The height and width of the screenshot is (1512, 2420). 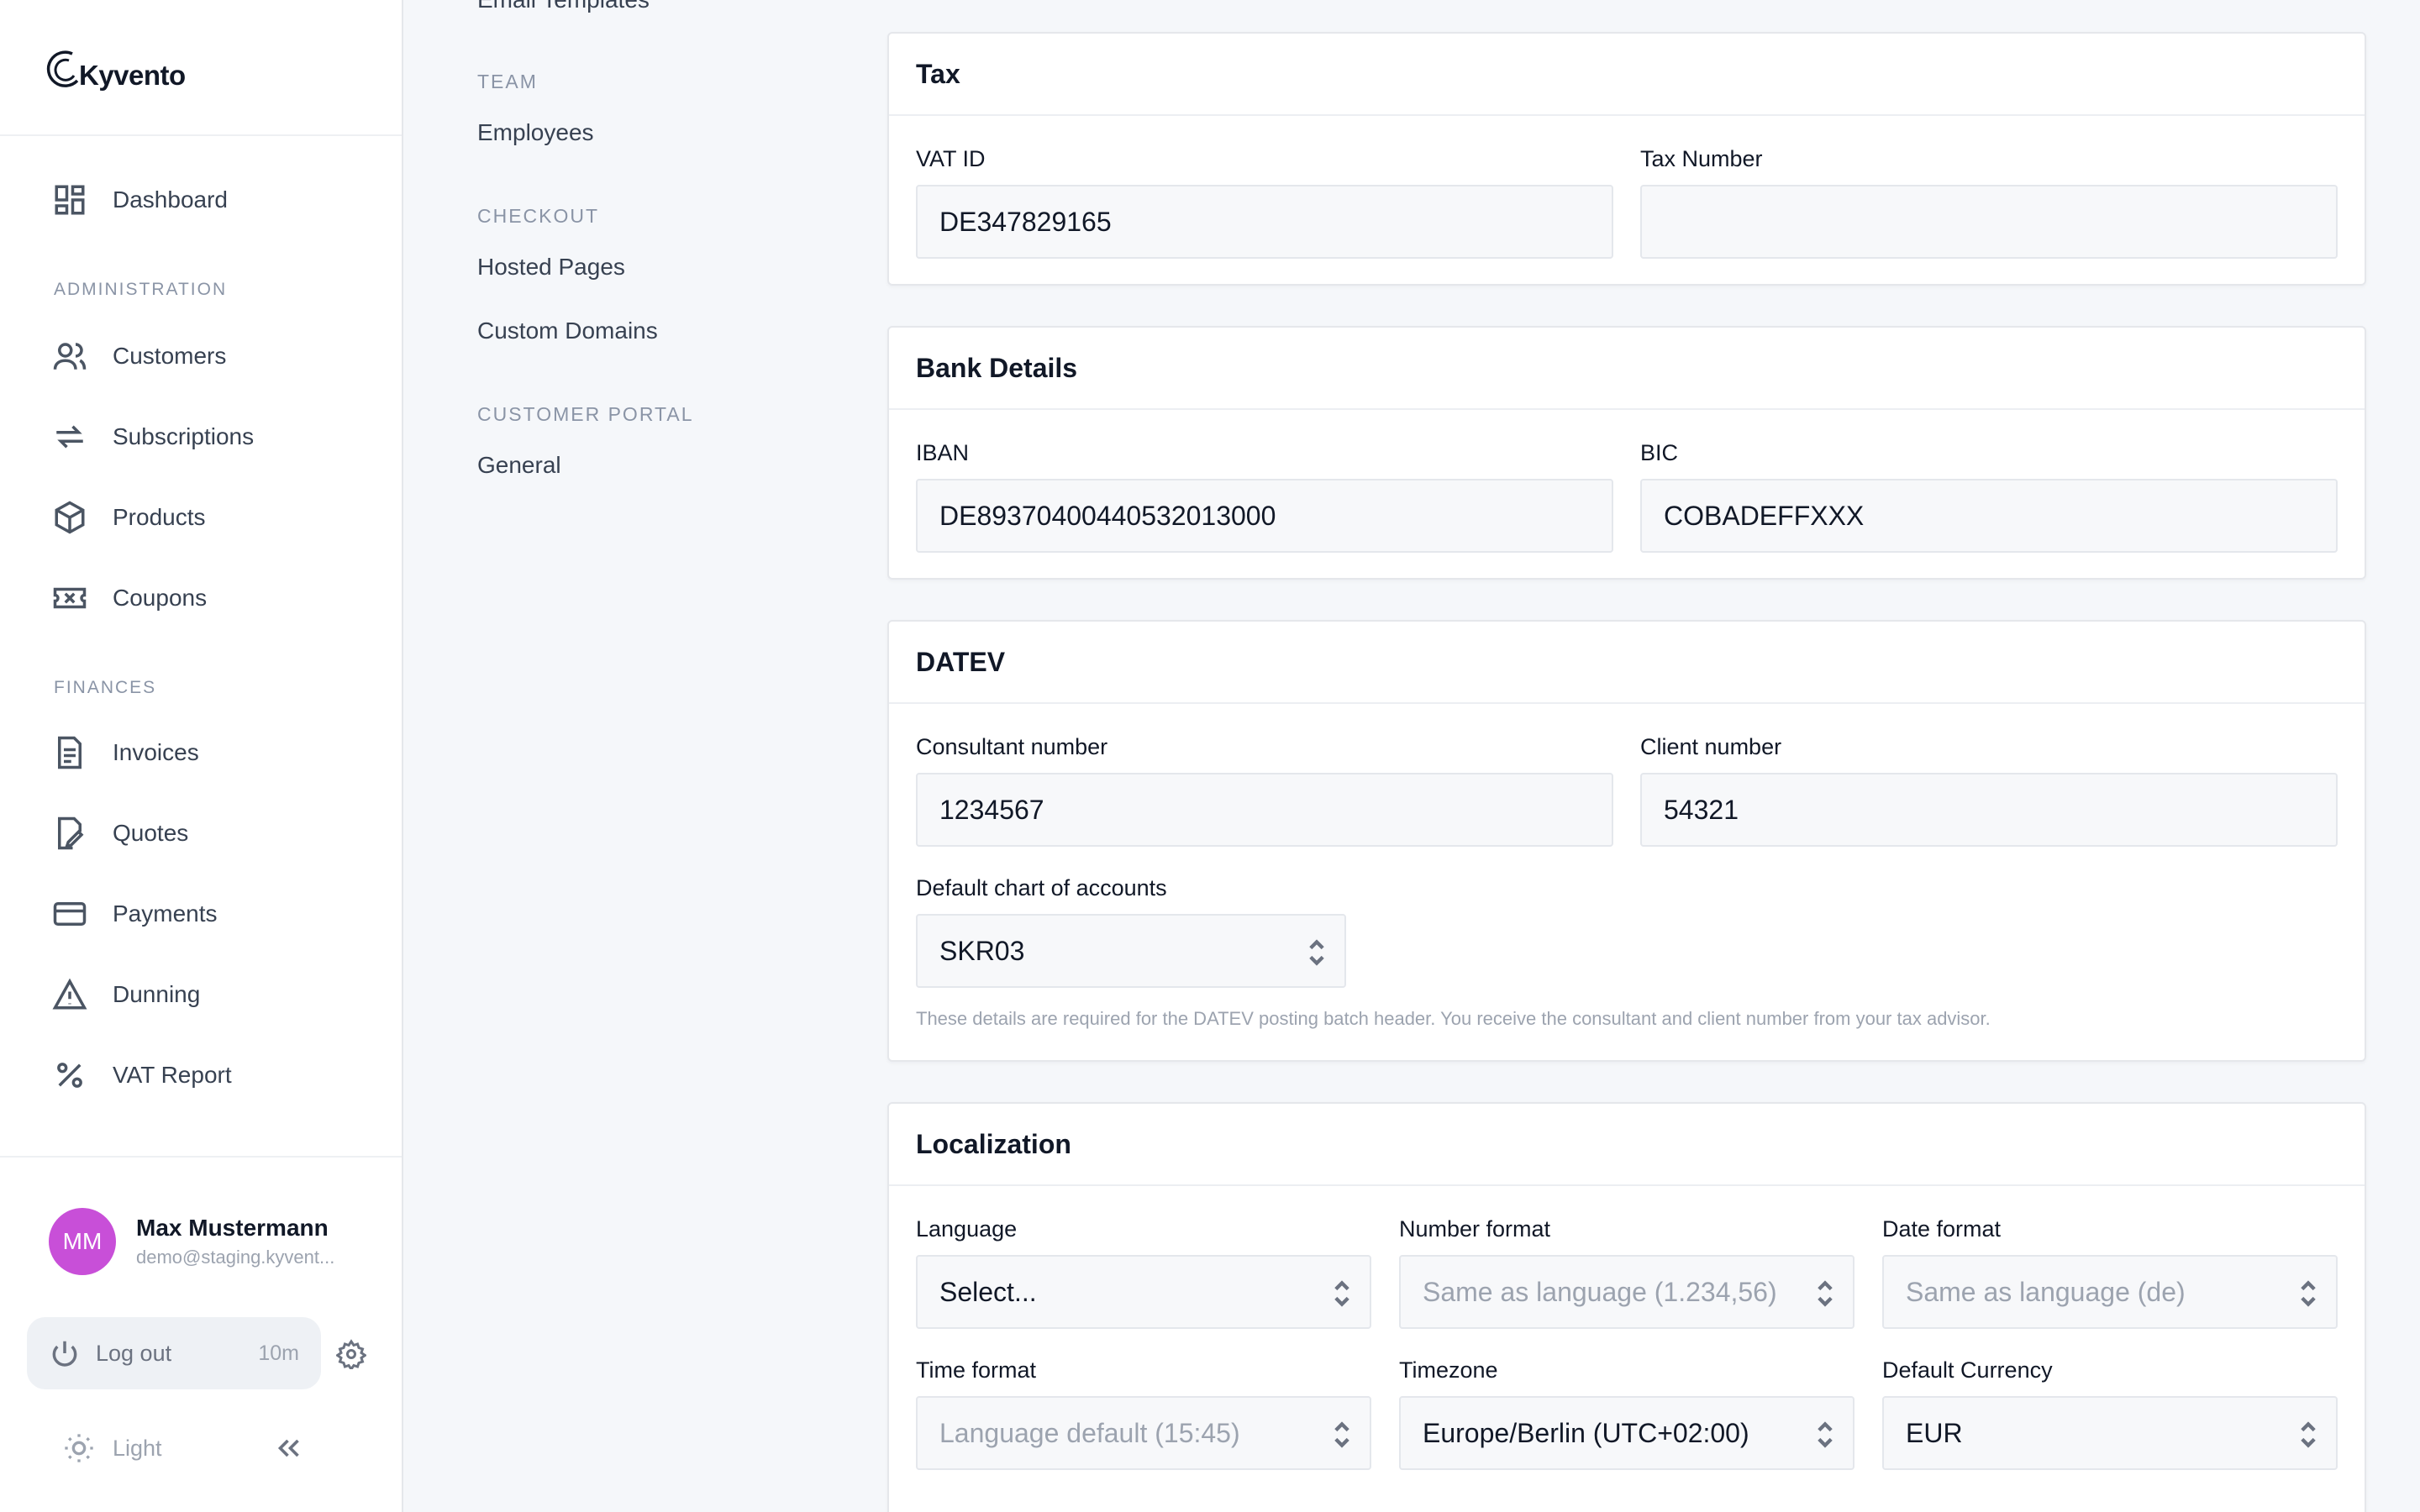 I want to click on logout-button: Log out 10m, so click(x=174, y=1353).